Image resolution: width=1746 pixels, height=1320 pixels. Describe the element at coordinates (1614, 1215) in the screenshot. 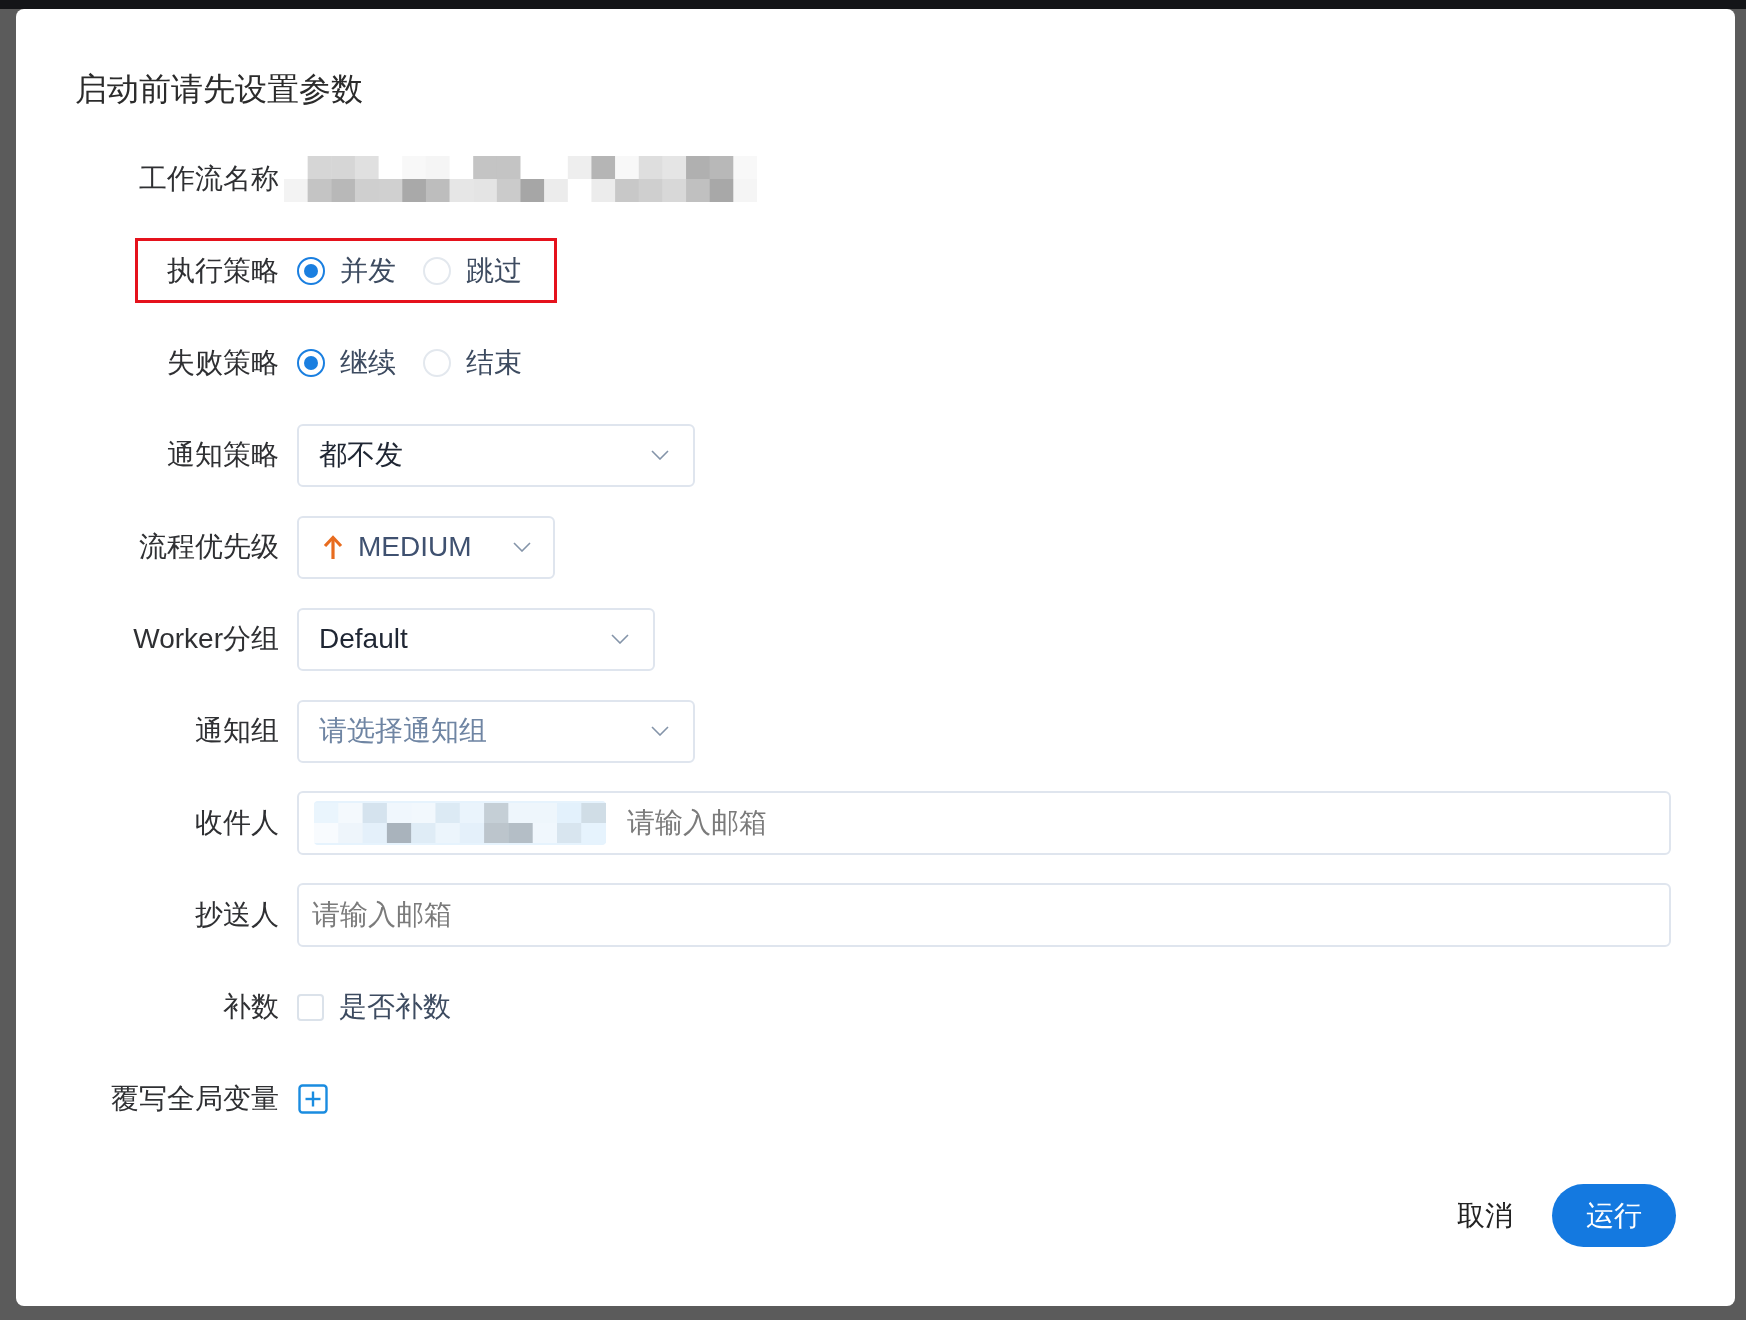

I see `run-button: 运行` at that location.